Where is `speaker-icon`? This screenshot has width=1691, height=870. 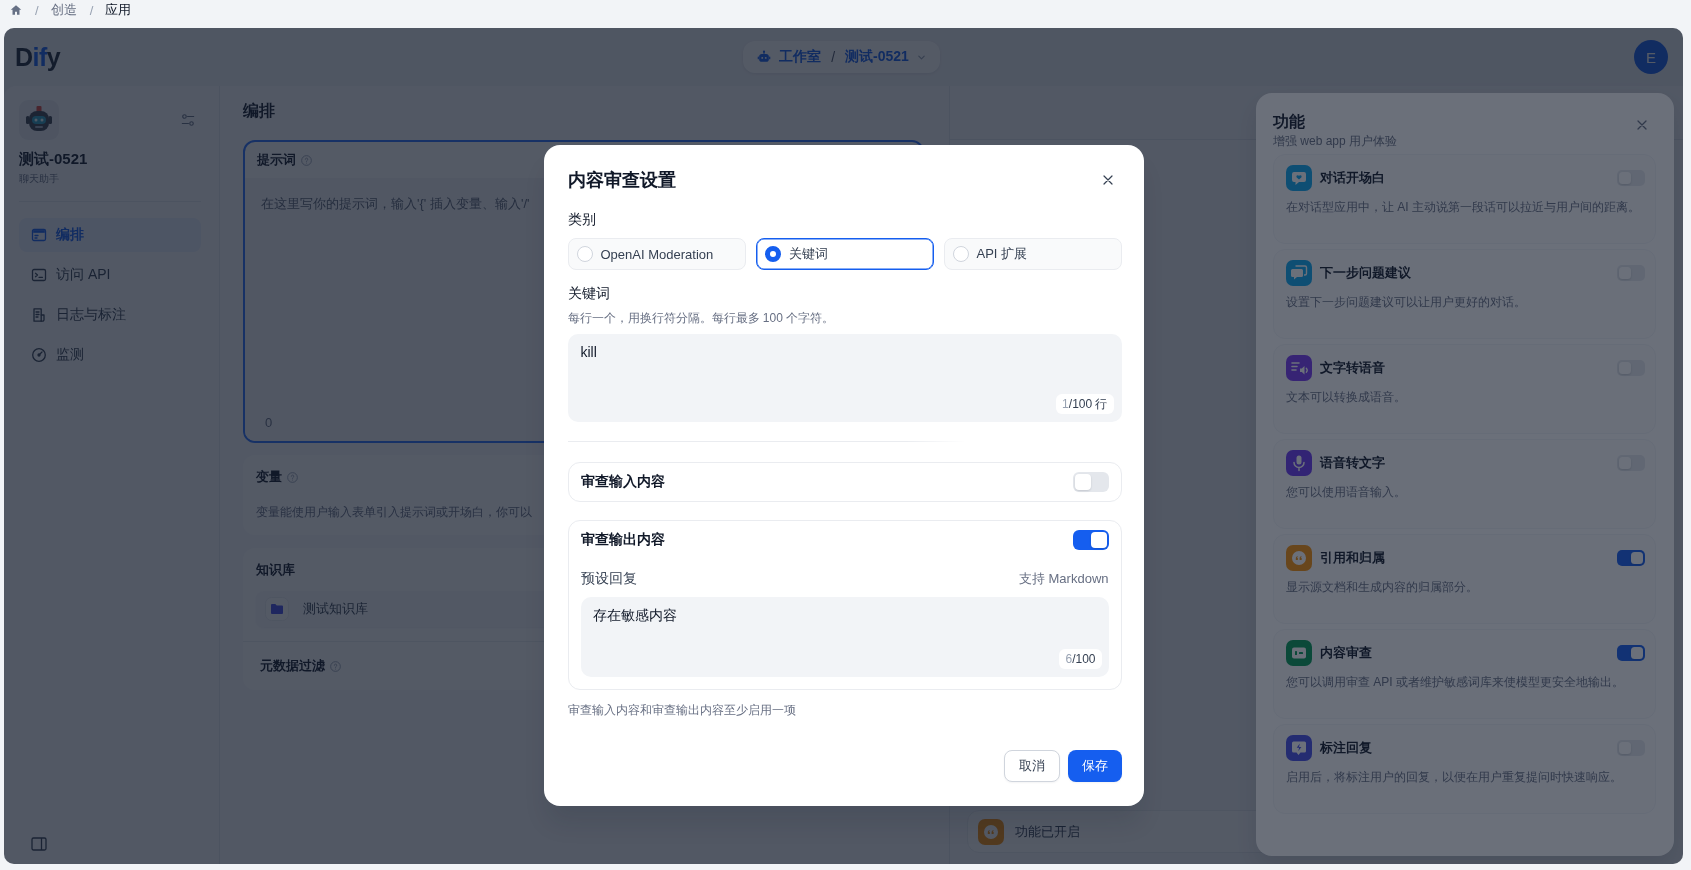
speaker-icon is located at coordinates (1299, 368).